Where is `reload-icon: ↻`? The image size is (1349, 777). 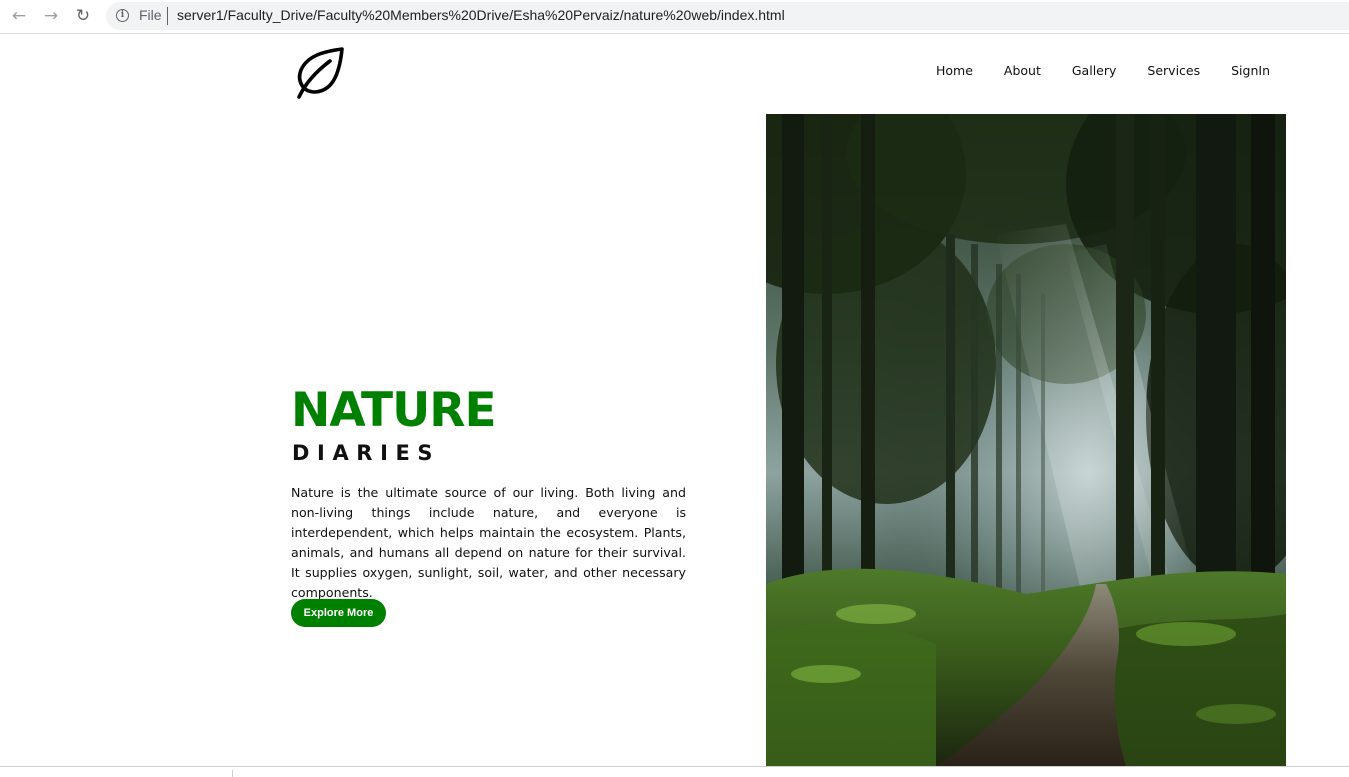 reload-icon: ↻ is located at coordinates (83, 16).